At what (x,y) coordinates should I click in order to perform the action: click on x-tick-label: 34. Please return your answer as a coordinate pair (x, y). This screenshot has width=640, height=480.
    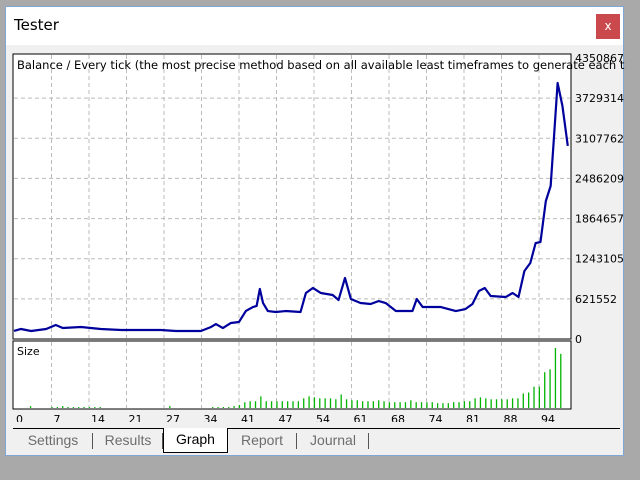
    Looking at the image, I should click on (211, 417).